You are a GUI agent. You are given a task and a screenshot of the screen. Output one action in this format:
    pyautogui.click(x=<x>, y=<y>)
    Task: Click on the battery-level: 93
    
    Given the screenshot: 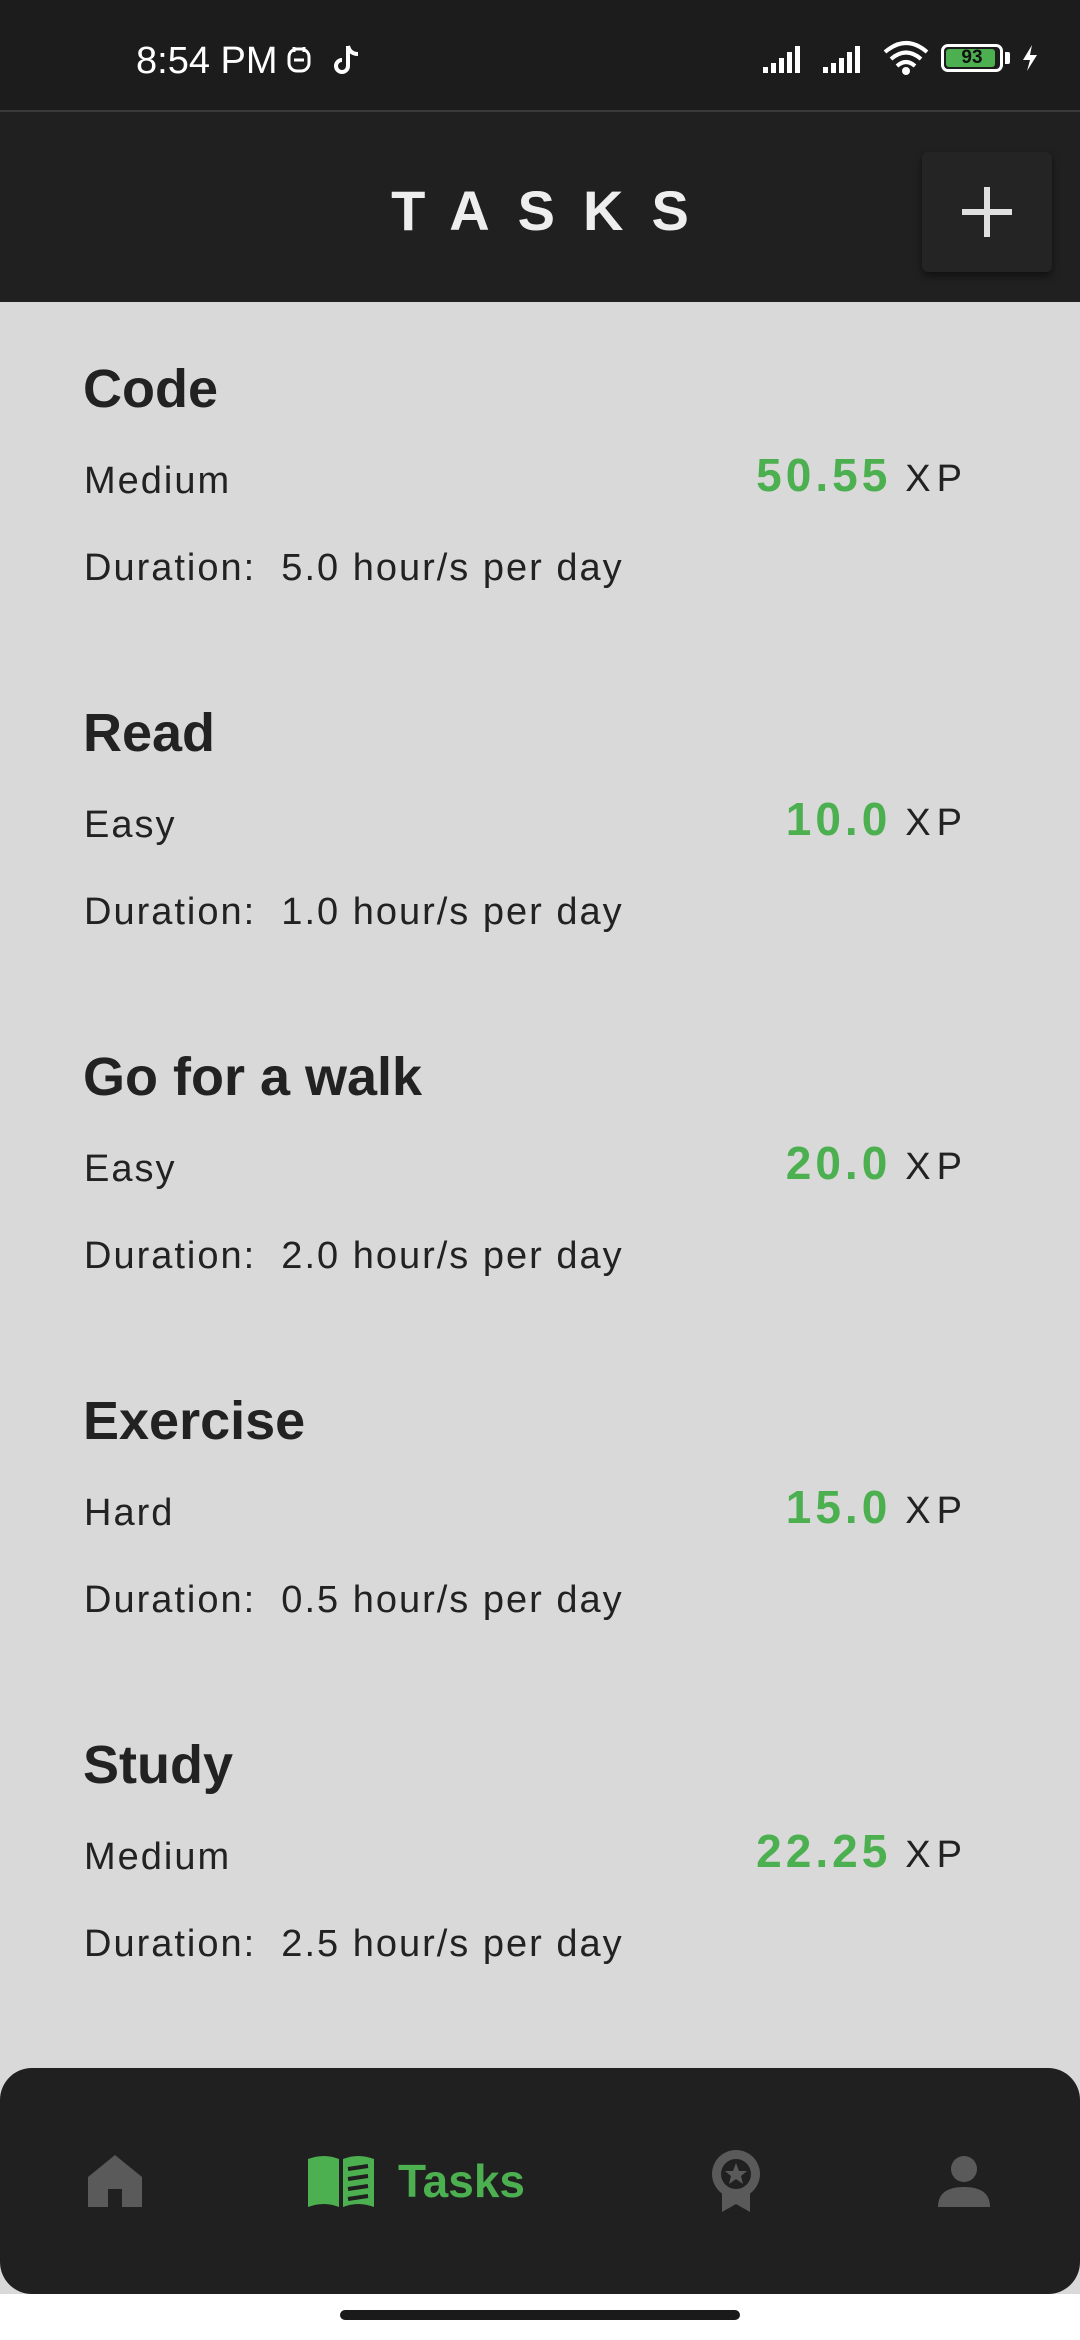 What is the action you would take?
    pyautogui.click(x=972, y=57)
    